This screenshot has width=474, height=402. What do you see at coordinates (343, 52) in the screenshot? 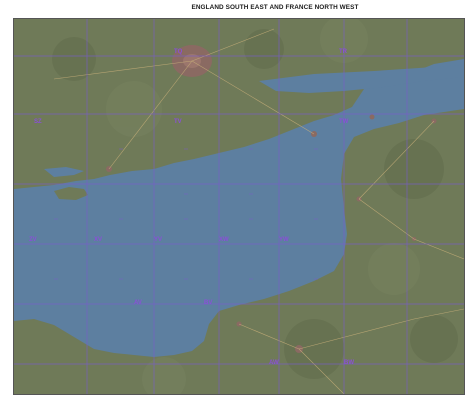
I see `grid-label-tr: TR` at bounding box center [343, 52].